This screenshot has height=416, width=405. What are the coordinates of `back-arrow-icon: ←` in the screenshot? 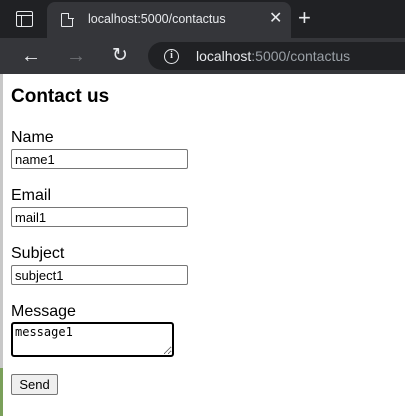 It's located at (31, 56).